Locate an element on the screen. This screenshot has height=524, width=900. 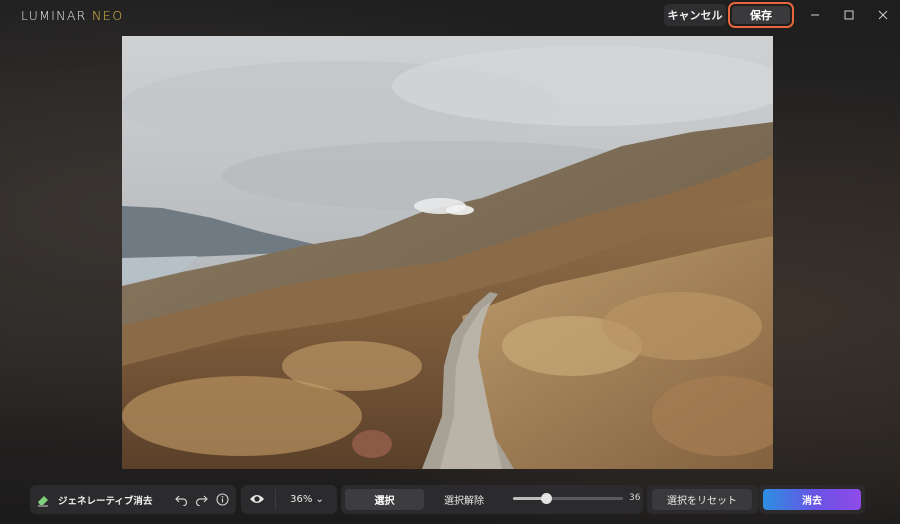
tool-selector: ジェネレーティブ消去 is located at coordinates (94, 499).